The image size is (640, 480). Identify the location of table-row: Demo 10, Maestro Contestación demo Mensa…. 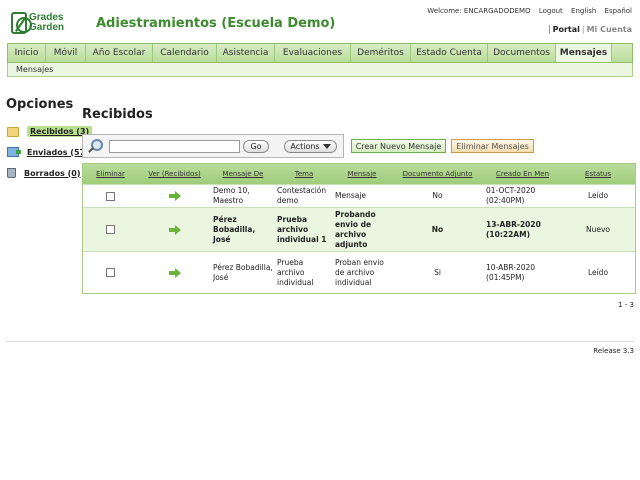
(359, 195).